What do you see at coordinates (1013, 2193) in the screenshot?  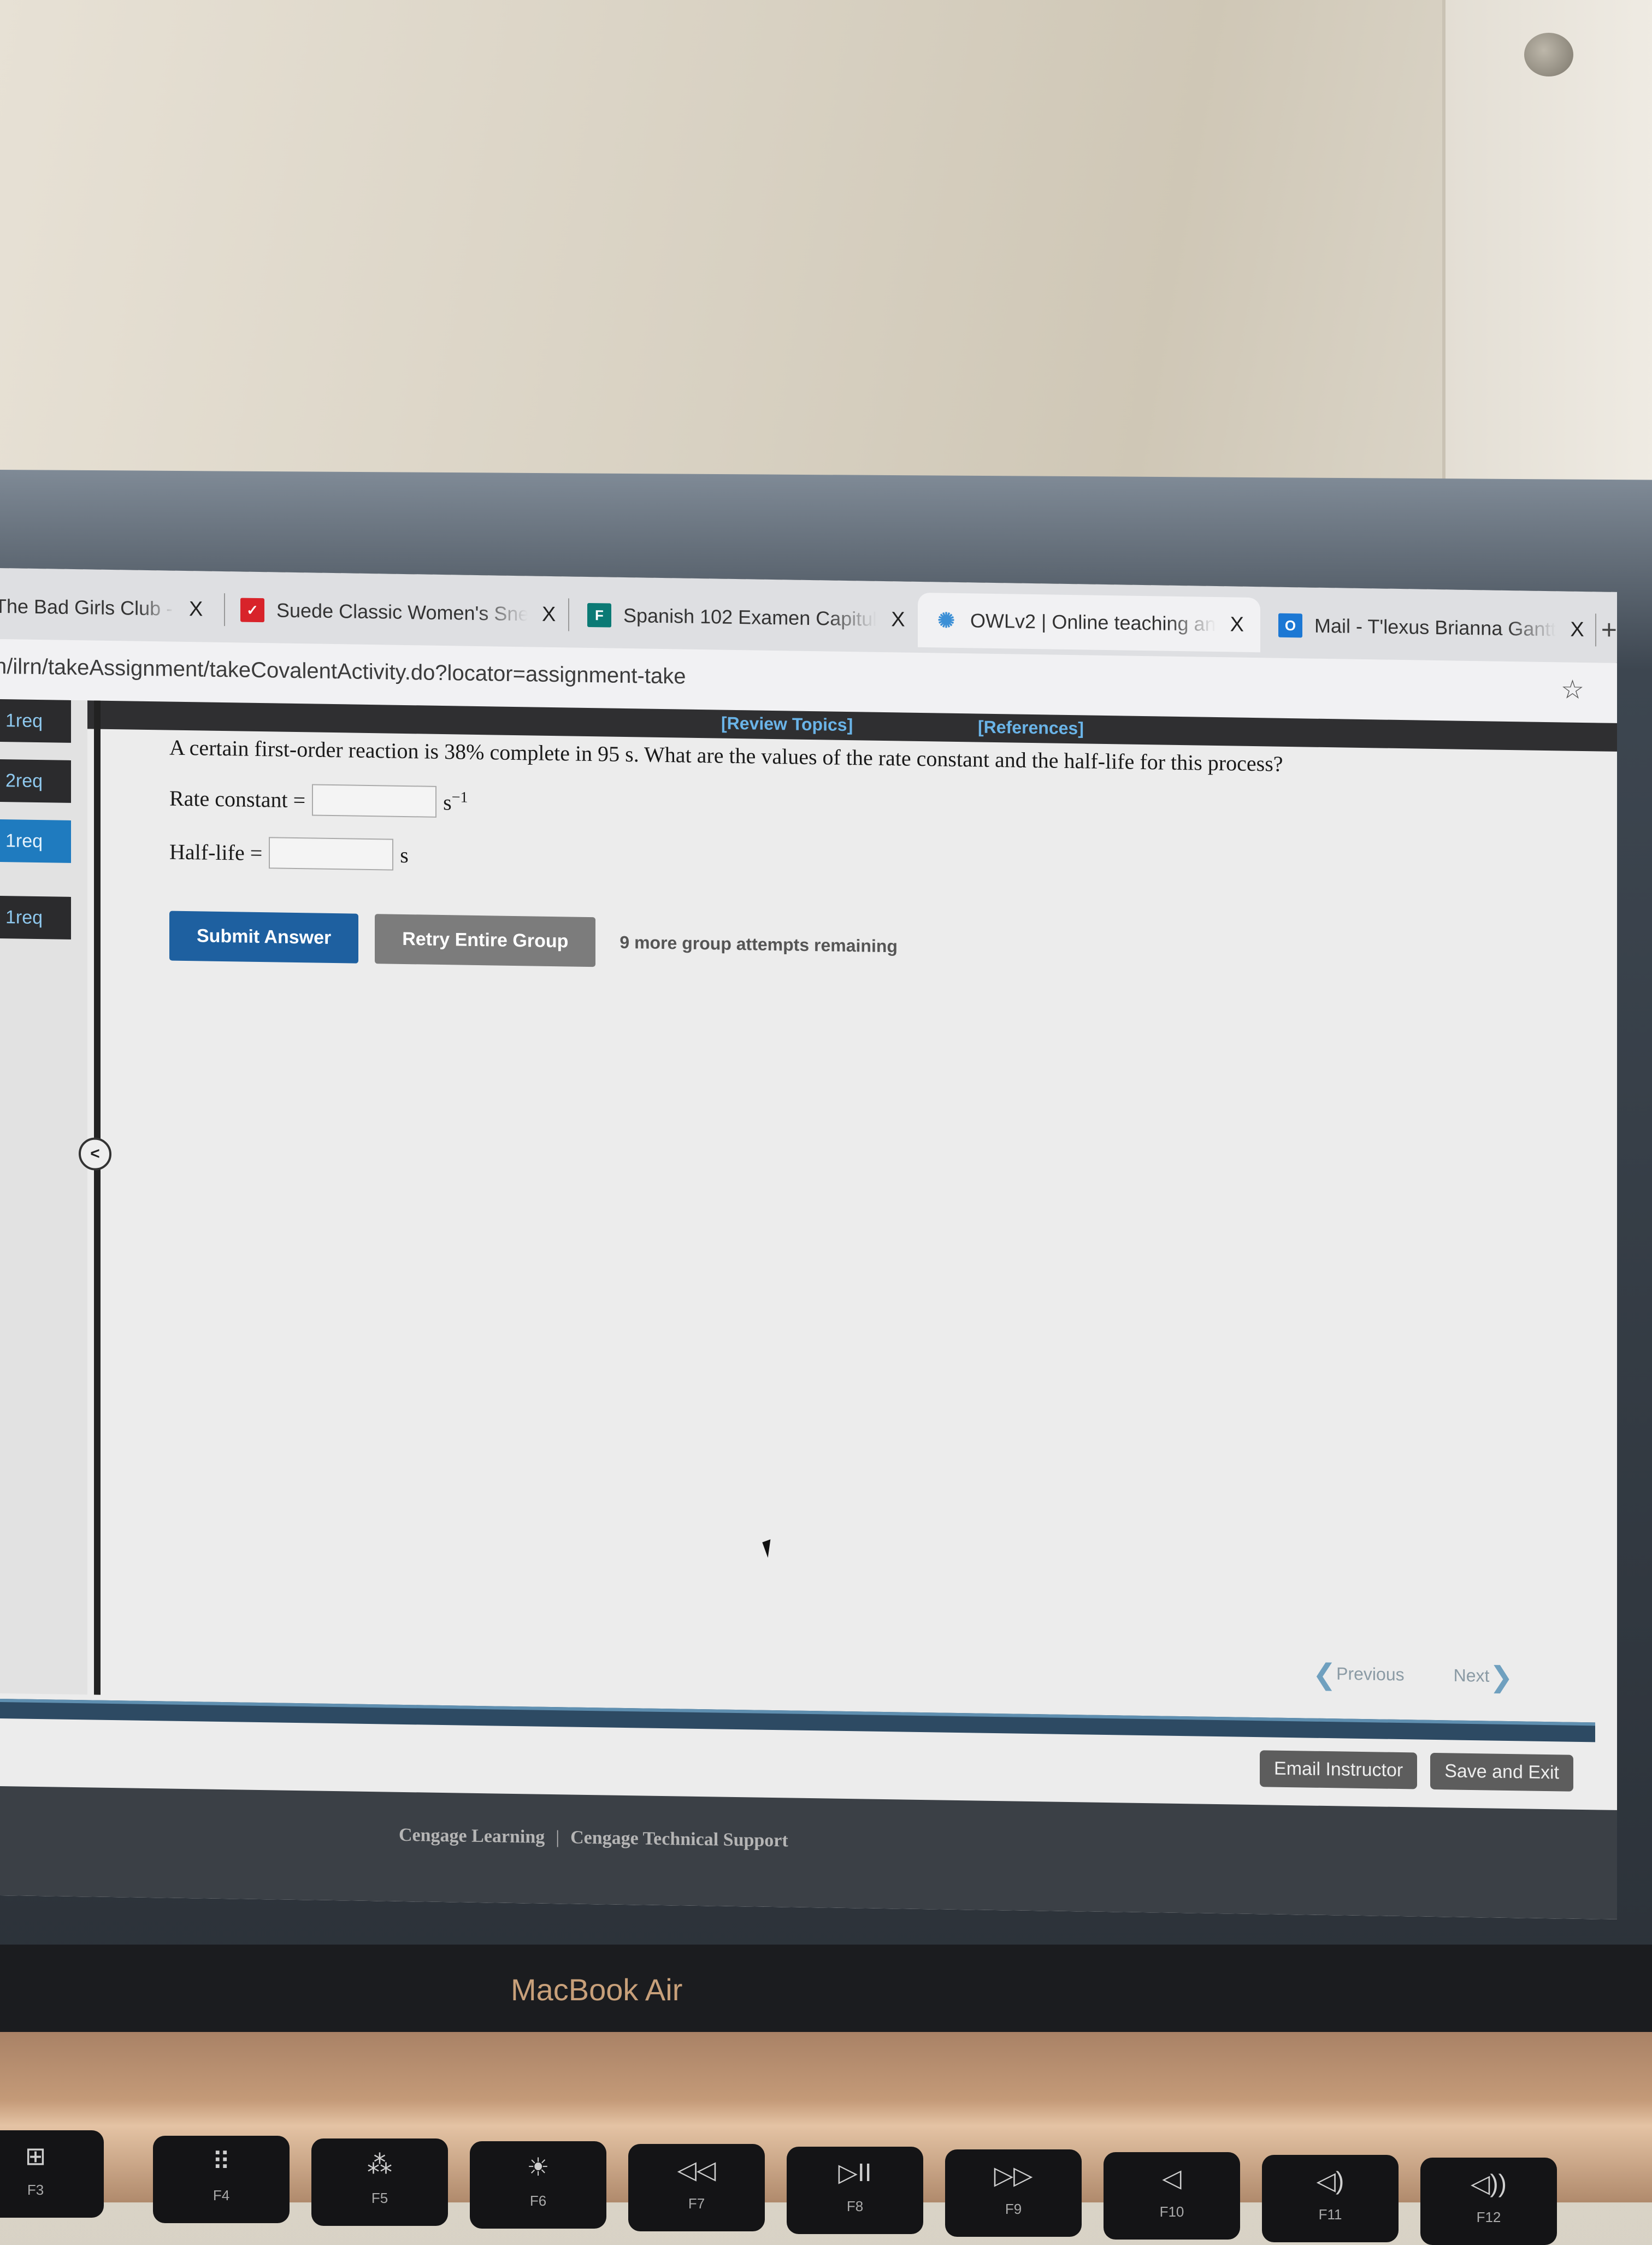 I see `key-f9: ▷▷ F9` at bounding box center [1013, 2193].